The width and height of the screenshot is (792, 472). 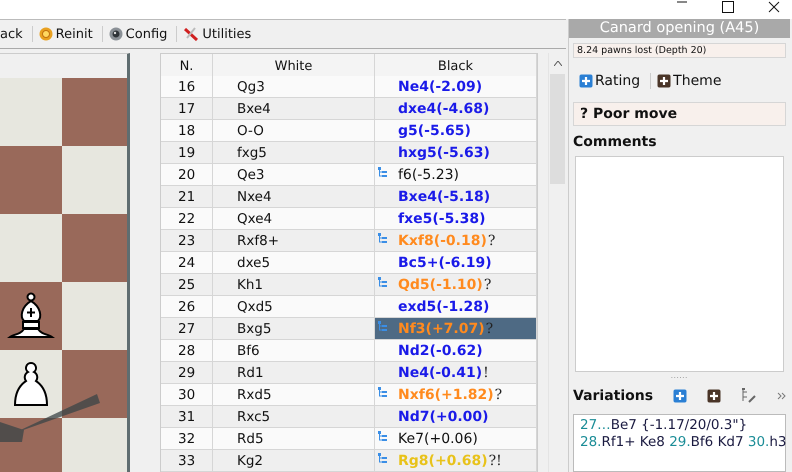 I want to click on move-cell: Bxe4(-5.18), so click(x=456, y=197).